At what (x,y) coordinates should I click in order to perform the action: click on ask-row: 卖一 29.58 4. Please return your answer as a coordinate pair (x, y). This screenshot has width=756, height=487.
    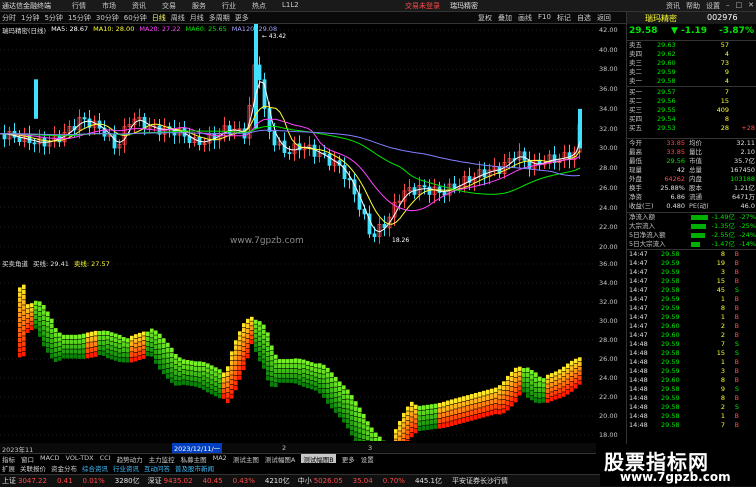
    Looking at the image, I should click on (691, 81).